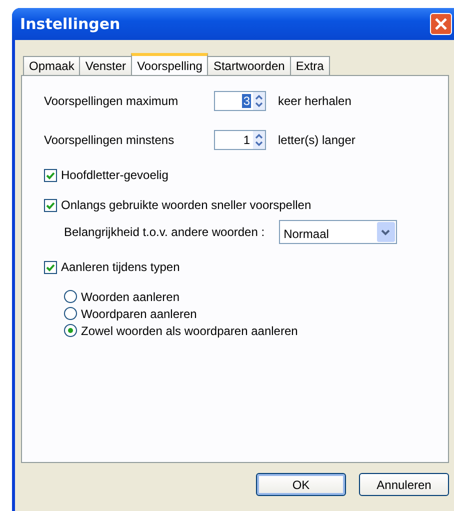  Describe the element at coordinates (315, 101) in the screenshot. I see `unit-label: keer herhalen` at that location.